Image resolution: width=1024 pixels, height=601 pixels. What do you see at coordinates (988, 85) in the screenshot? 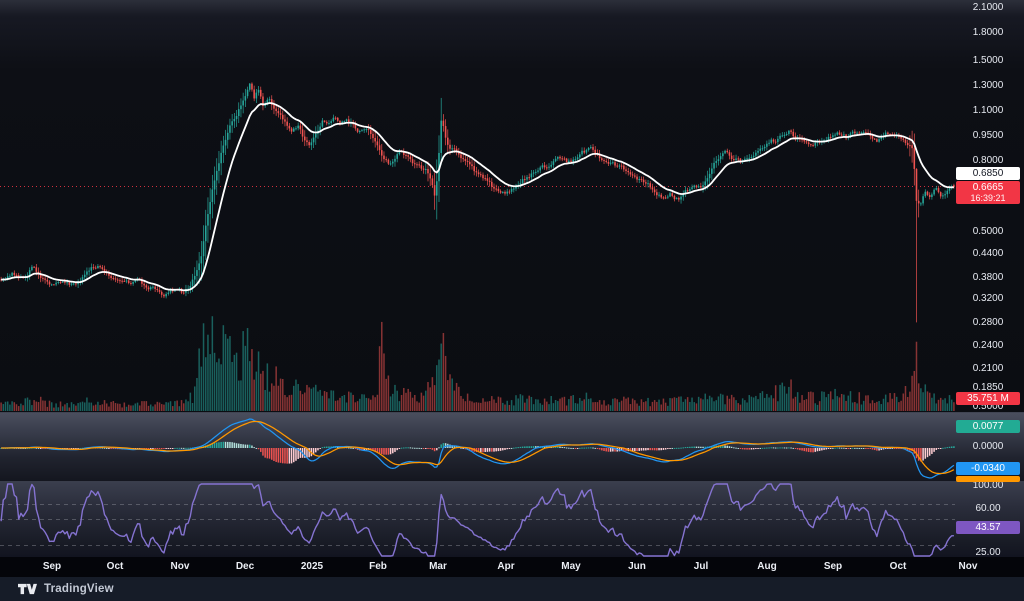
I see `price-axis-label: 1.3000` at bounding box center [988, 85].